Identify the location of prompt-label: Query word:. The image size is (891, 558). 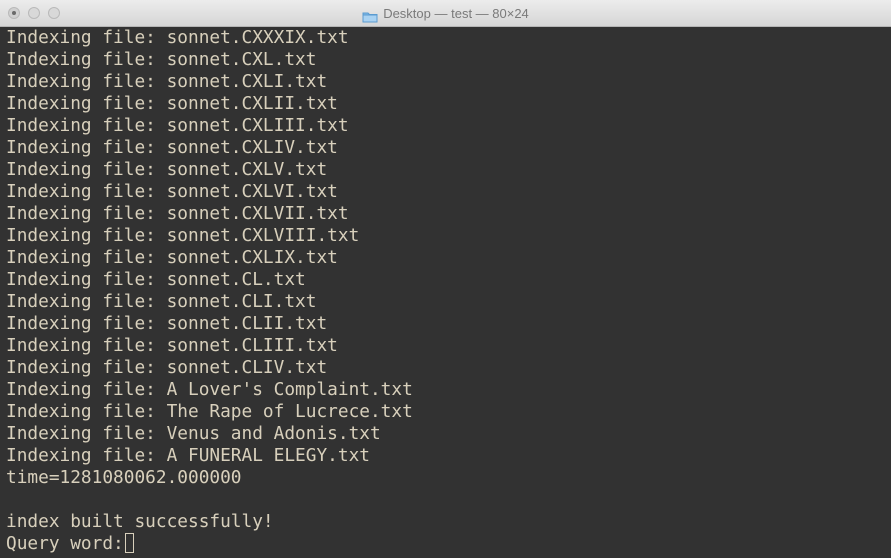
(65, 543).